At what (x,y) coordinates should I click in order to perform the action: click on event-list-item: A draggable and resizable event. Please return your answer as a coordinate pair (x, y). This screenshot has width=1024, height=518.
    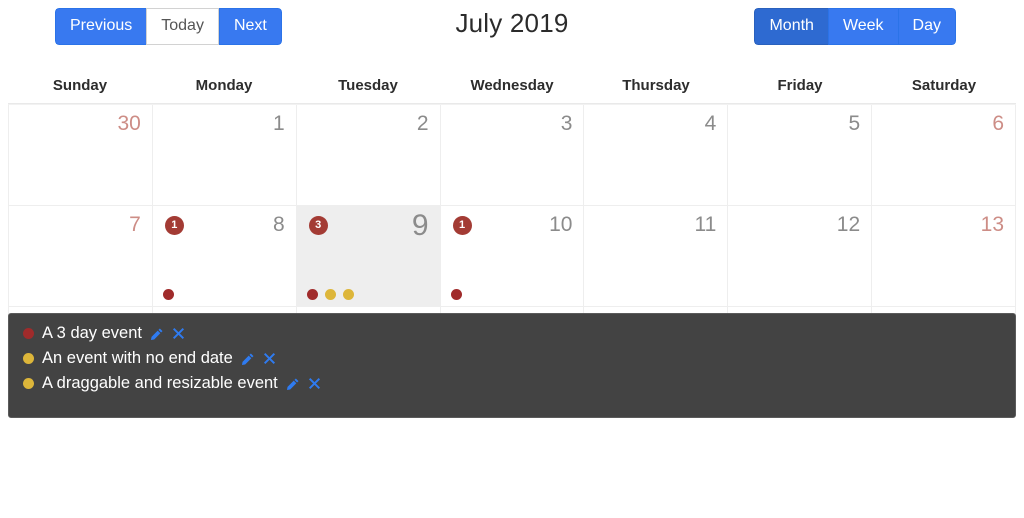
    Looking at the image, I should click on (519, 383).